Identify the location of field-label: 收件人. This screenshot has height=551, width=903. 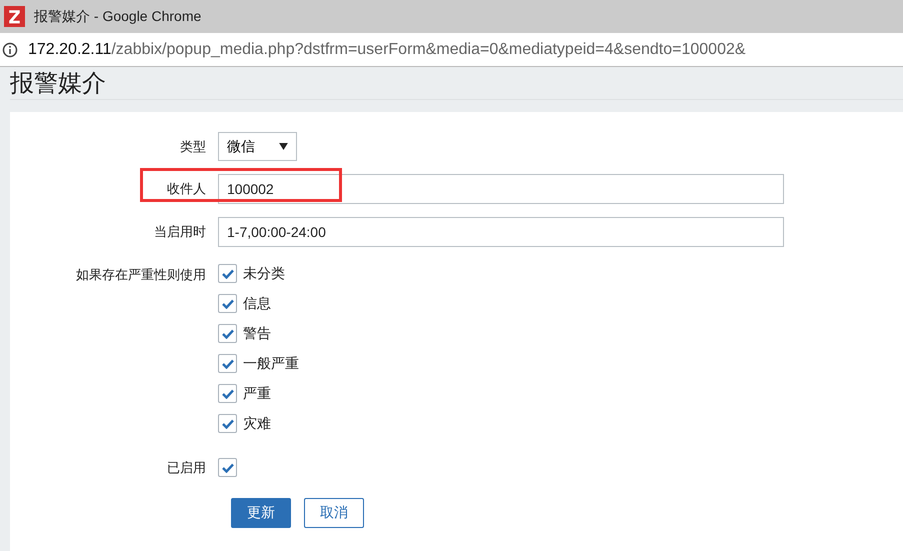
(186, 188).